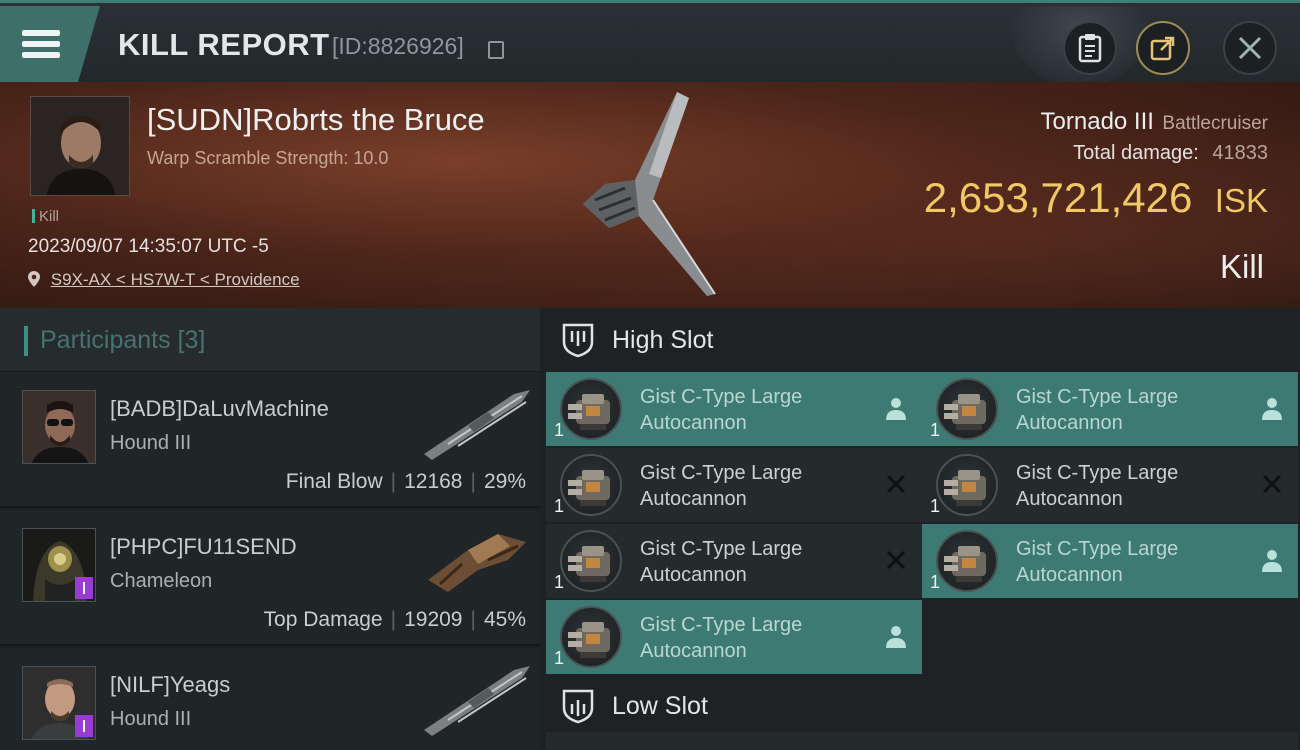  I want to click on warp-scramble-text: Warp Scramble Strength: 10.0, so click(268, 158).